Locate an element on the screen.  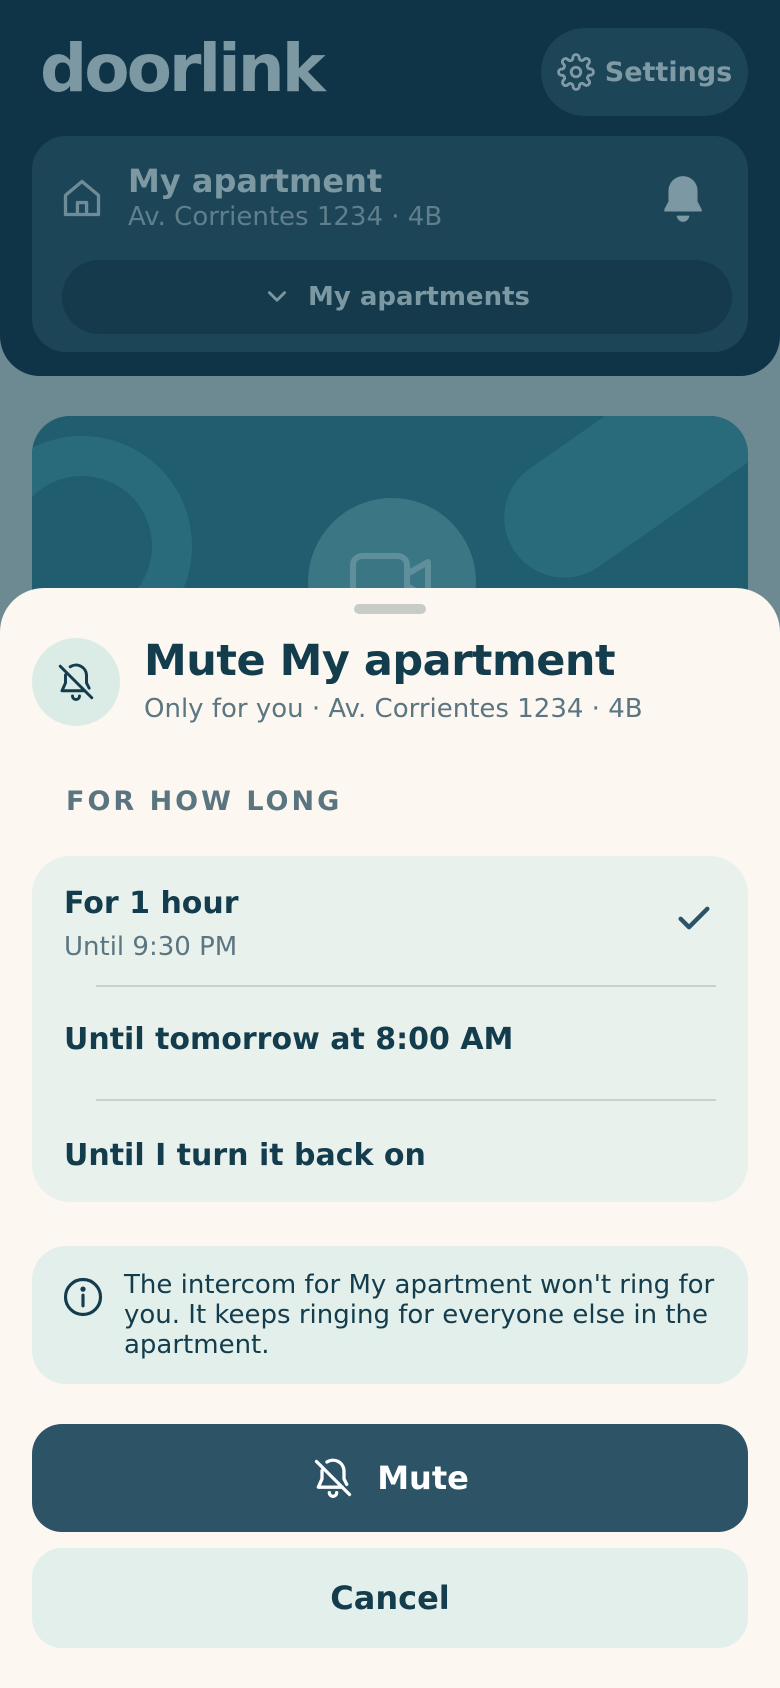
mute-label: Mute is located at coordinates (423, 1478).